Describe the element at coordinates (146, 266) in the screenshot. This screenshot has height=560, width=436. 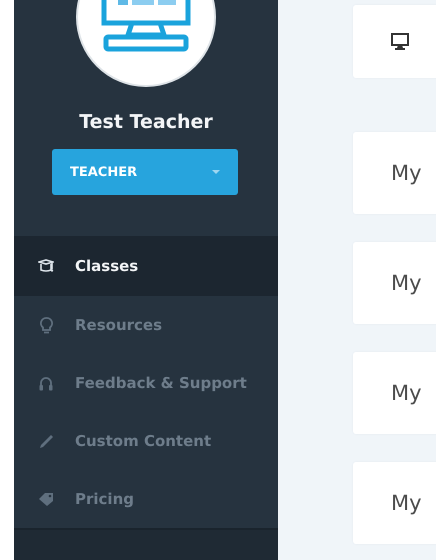
I see `nav-item: Classes` at that location.